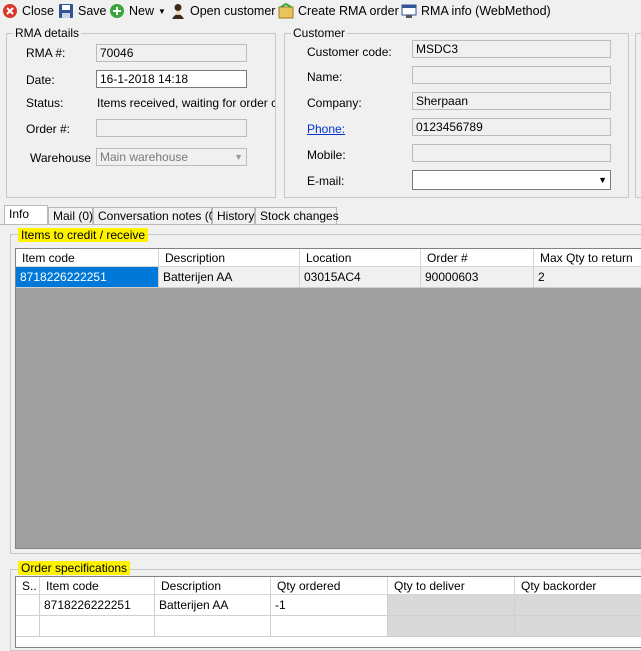 The width and height of the screenshot is (641, 651). I want to click on plus-icon, so click(117, 11).